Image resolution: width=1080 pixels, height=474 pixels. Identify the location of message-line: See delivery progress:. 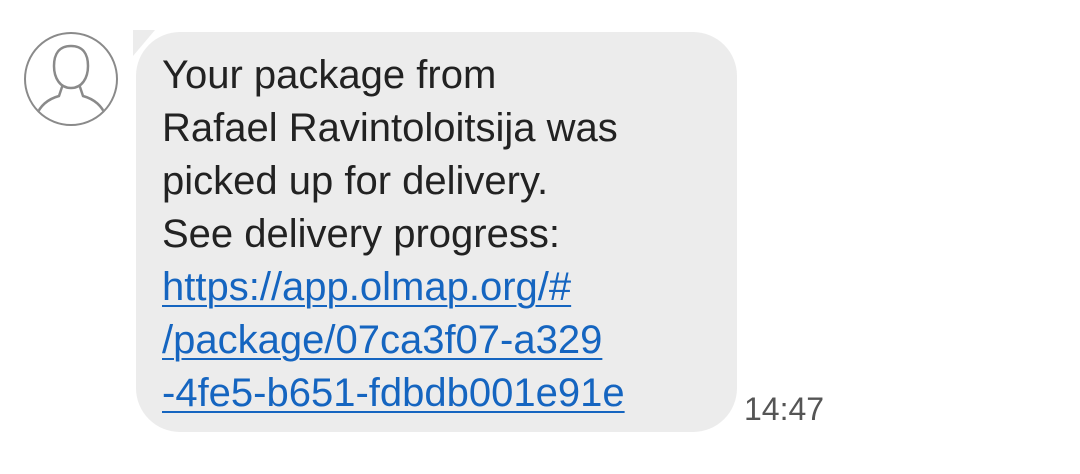
(361, 234).